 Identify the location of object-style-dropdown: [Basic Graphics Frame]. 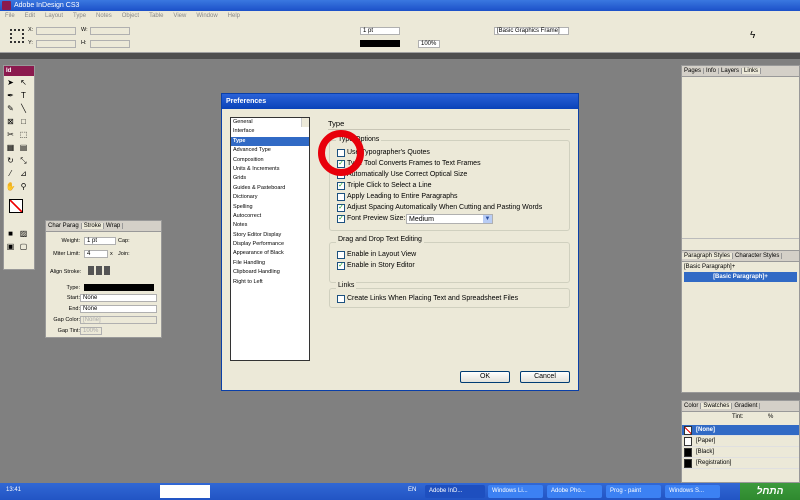
(531, 31).